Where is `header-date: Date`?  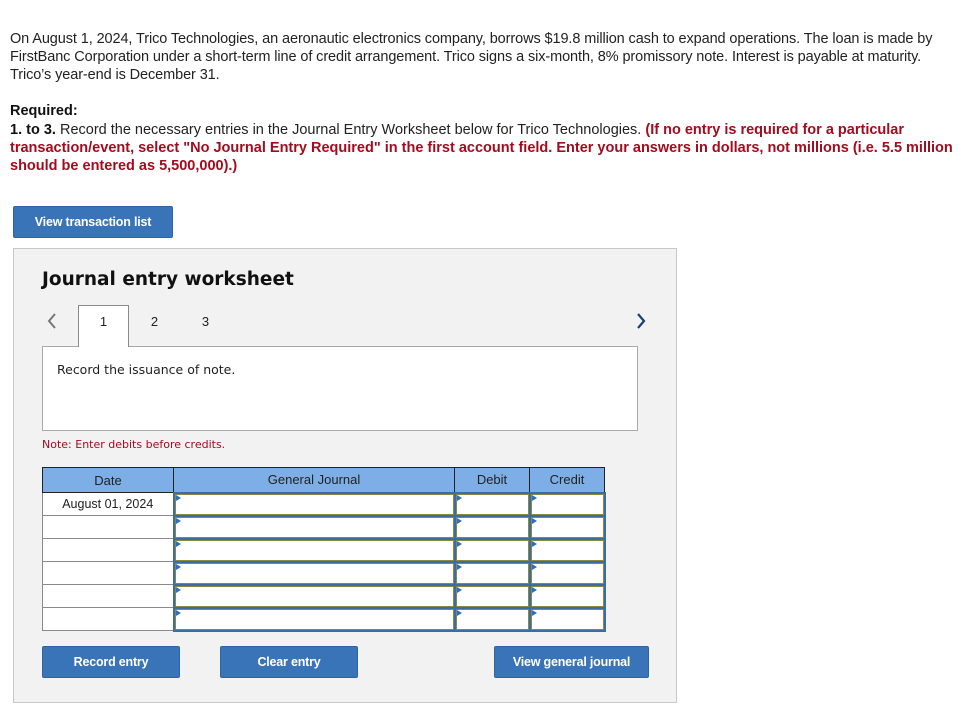 header-date: Date is located at coordinates (108, 480).